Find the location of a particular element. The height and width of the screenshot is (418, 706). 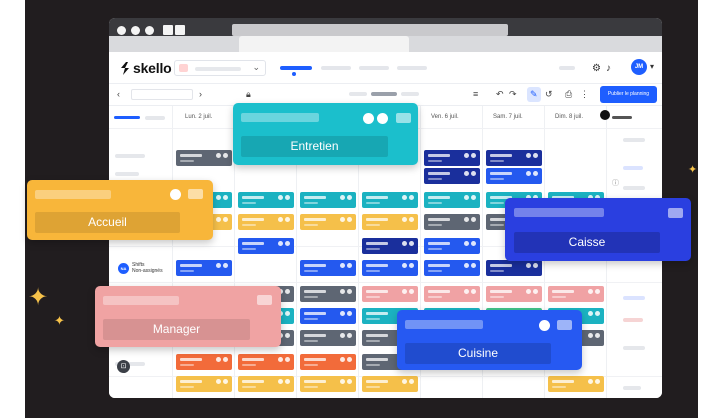

employee-tab-active is located at coordinates (127, 117).